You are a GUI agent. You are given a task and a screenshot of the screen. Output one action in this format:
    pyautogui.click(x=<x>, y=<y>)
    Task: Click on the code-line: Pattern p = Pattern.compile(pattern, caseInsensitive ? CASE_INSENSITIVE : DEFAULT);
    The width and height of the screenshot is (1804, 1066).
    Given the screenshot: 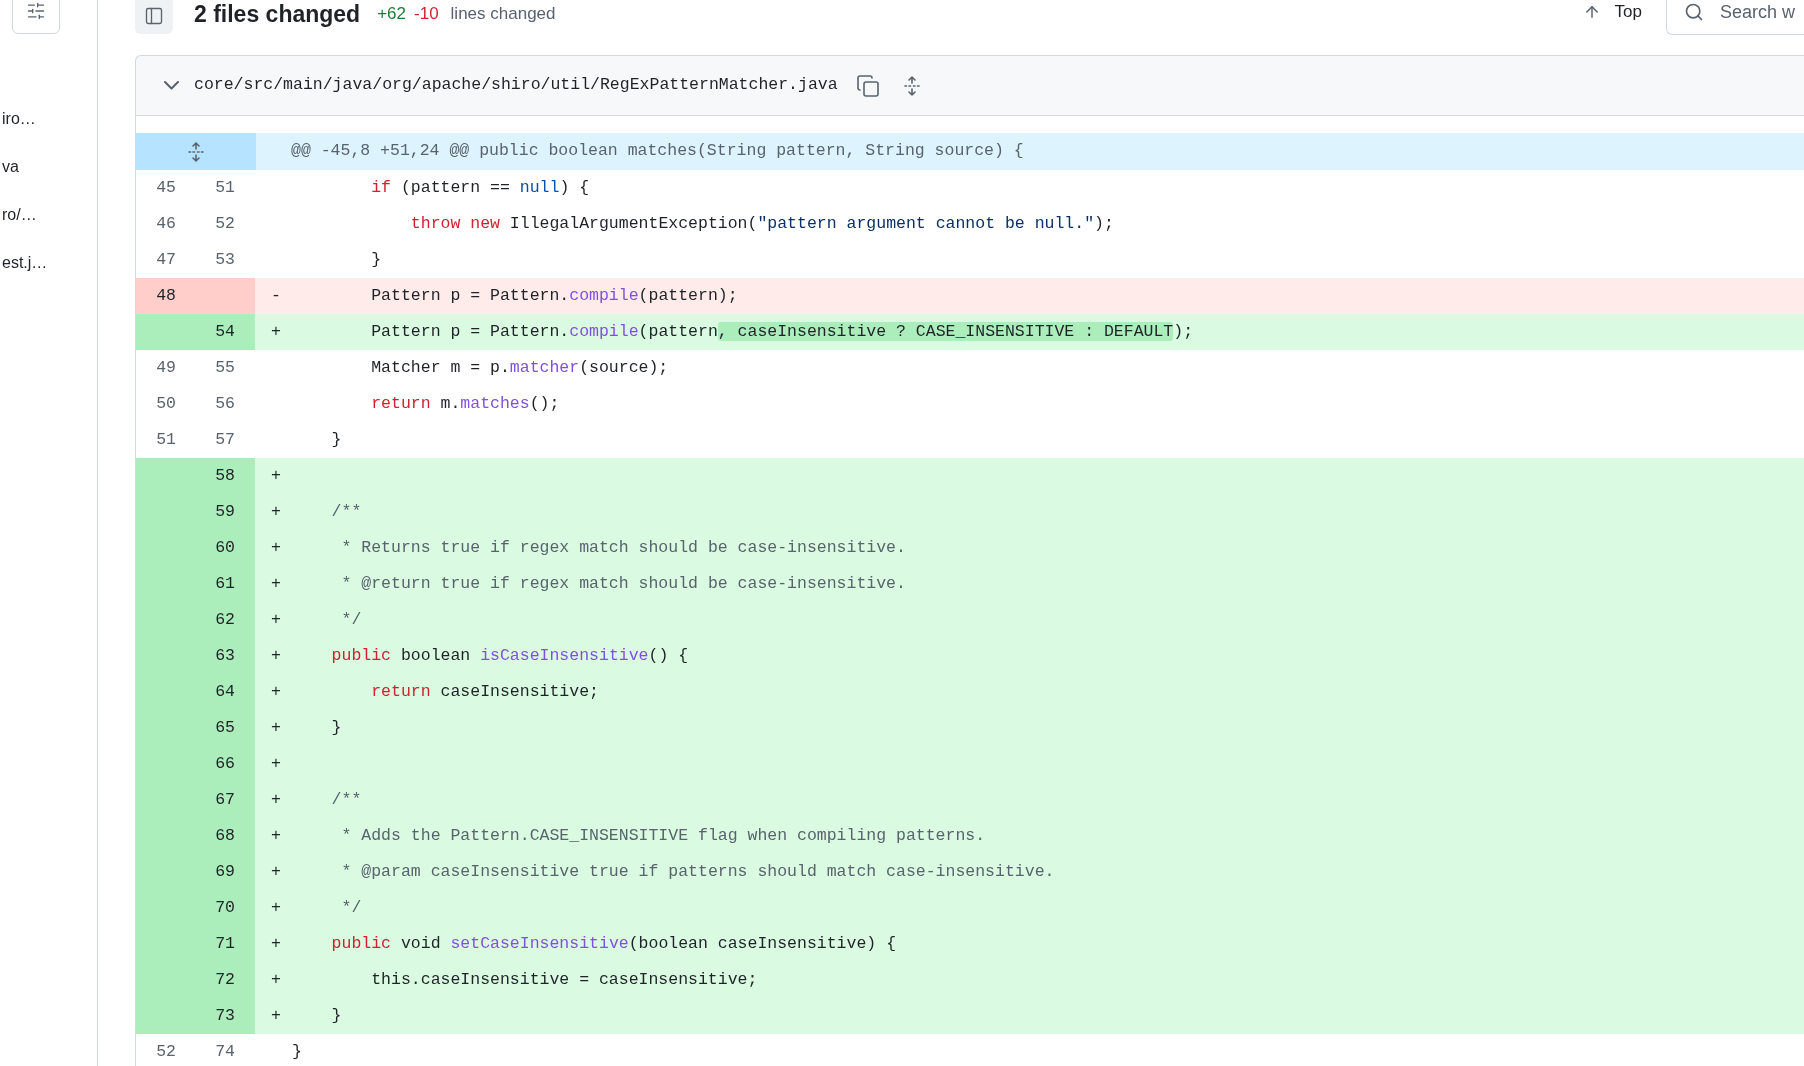 What is the action you would take?
    pyautogui.click(x=782, y=331)
    